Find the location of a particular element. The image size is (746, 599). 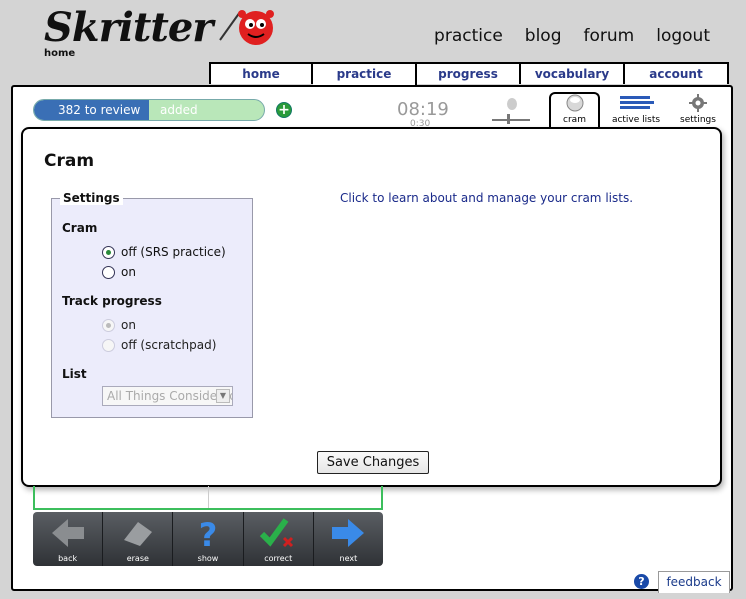

next-button: next is located at coordinates (348, 539).